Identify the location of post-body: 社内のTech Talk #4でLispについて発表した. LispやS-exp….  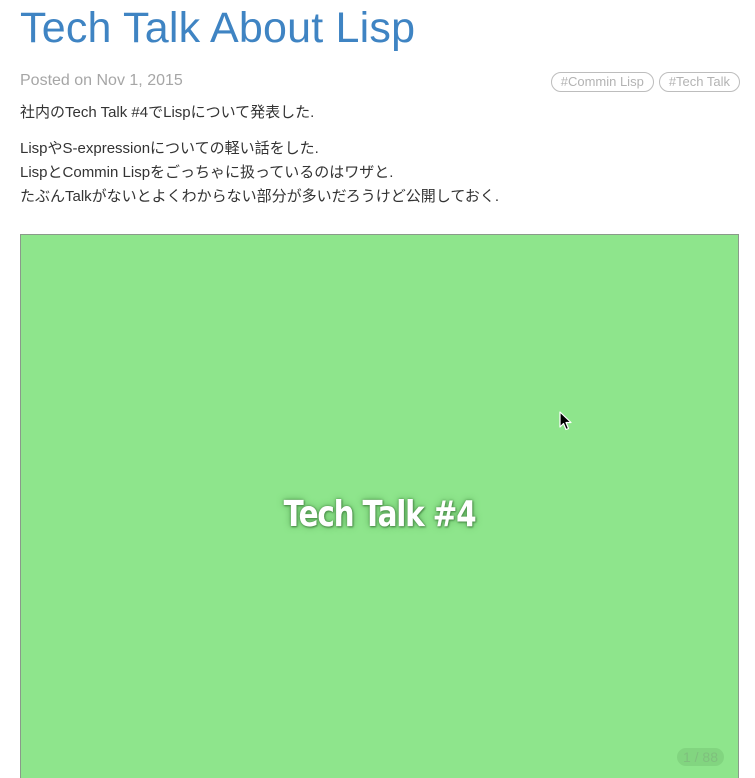
(380, 155).